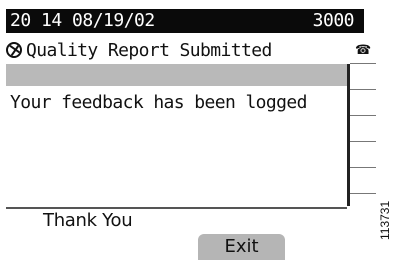 The image size is (406, 267). What do you see at coordinates (14, 50) in the screenshot?
I see `globe-icon` at bounding box center [14, 50].